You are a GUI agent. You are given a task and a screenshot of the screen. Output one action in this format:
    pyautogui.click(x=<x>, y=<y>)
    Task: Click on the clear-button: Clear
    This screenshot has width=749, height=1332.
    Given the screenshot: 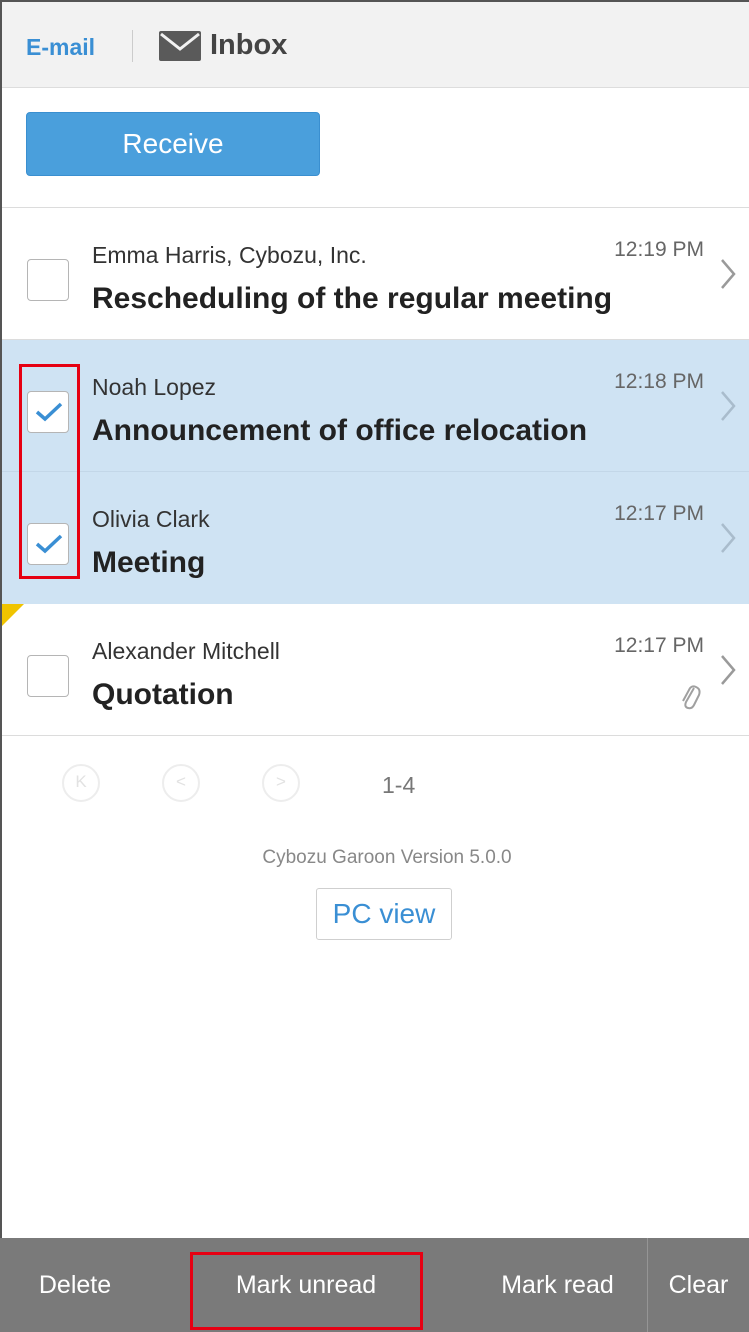 What is the action you would take?
    pyautogui.click(x=698, y=1285)
    